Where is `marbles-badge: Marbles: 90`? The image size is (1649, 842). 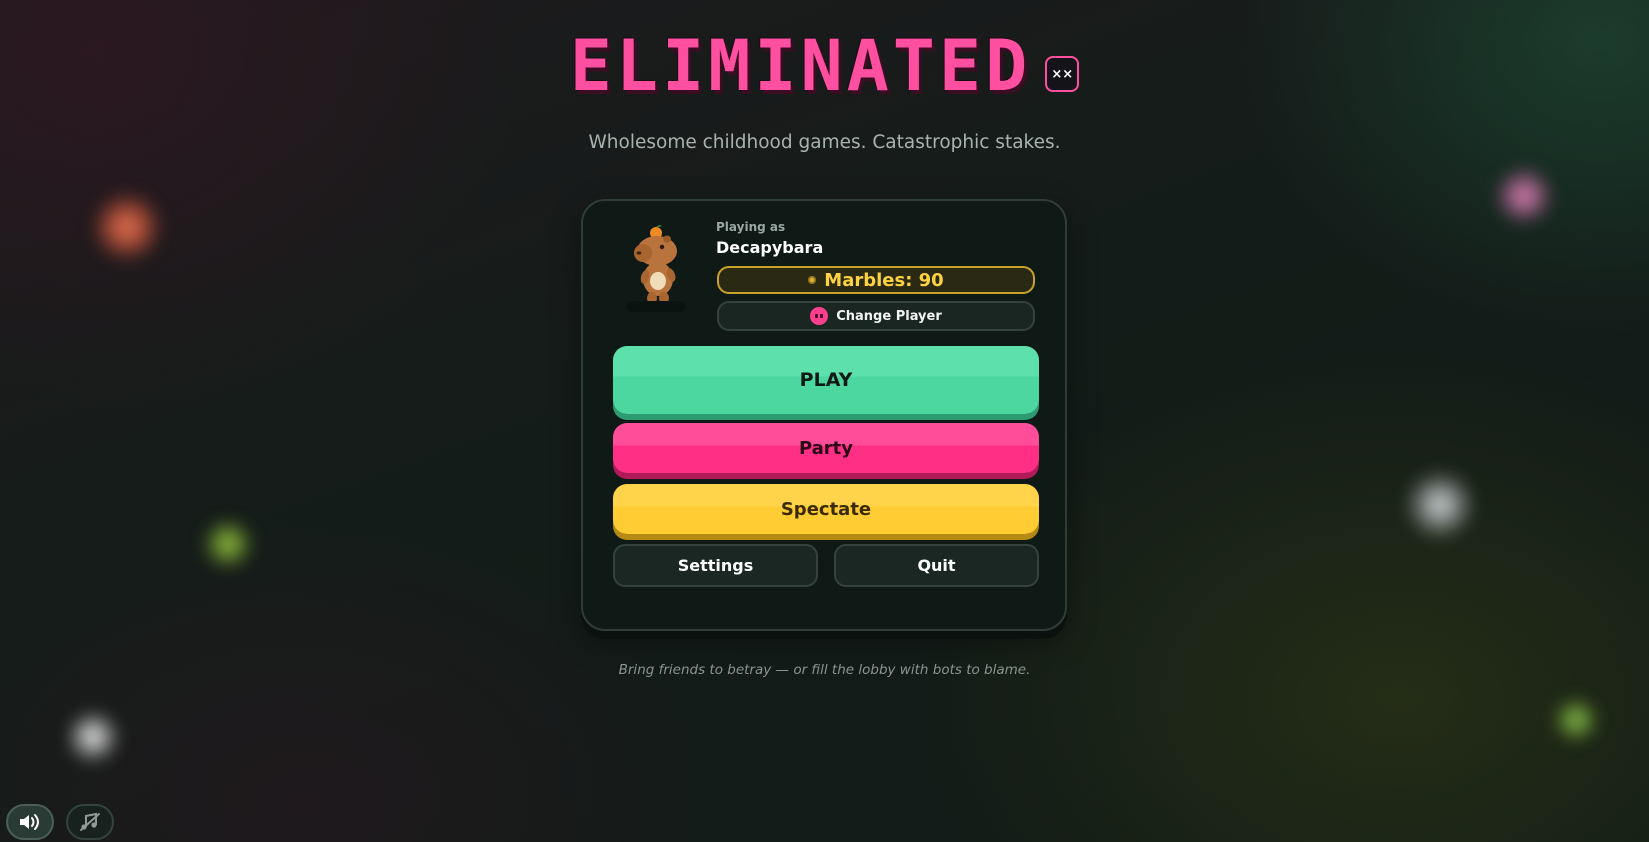 marbles-badge: Marbles: 90 is located at coordinates (876, 280).